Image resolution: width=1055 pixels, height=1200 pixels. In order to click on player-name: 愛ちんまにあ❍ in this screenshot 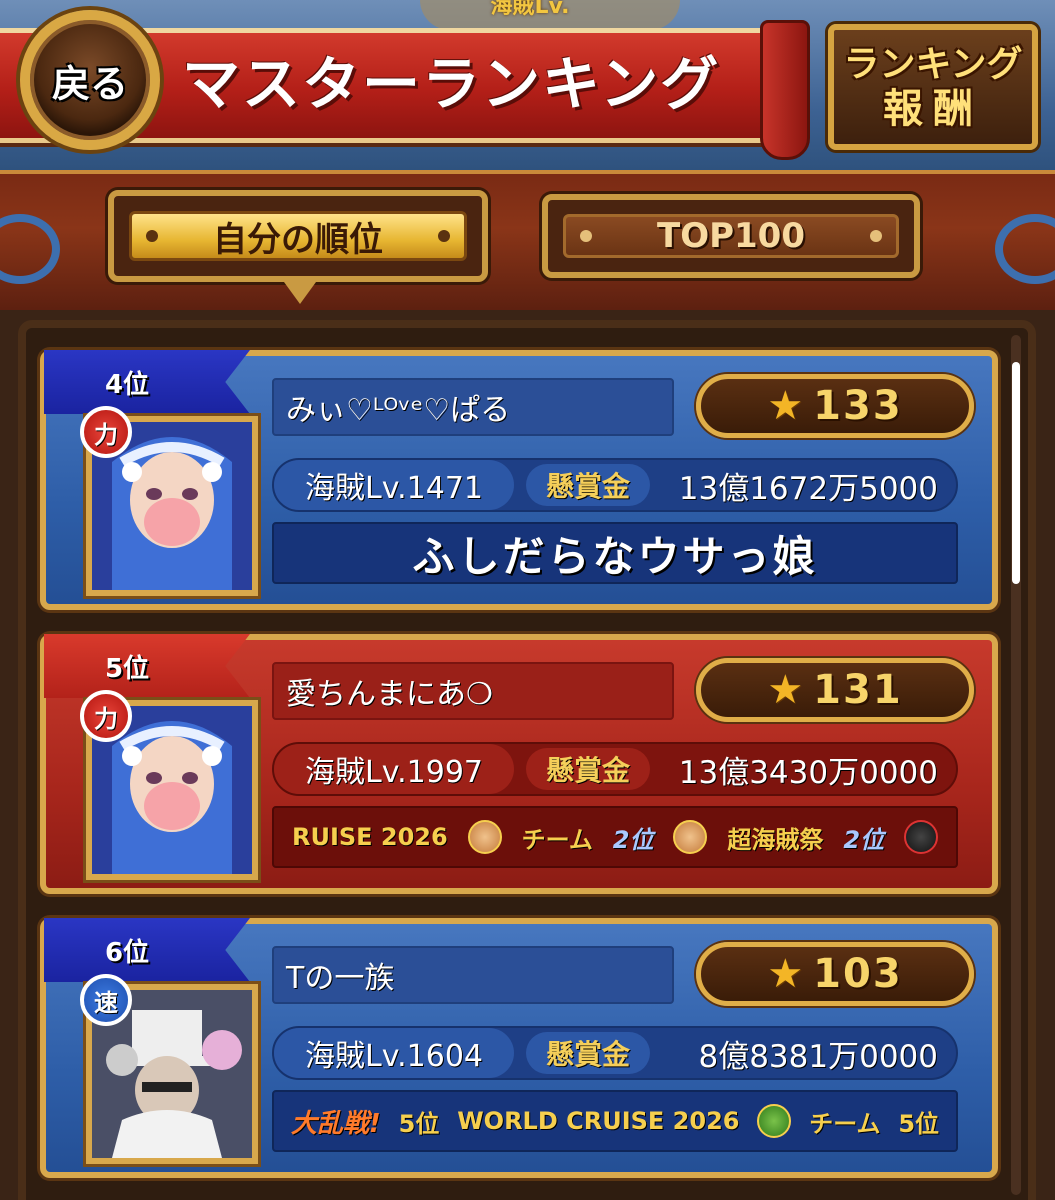, I will do `click(473, 691)`.